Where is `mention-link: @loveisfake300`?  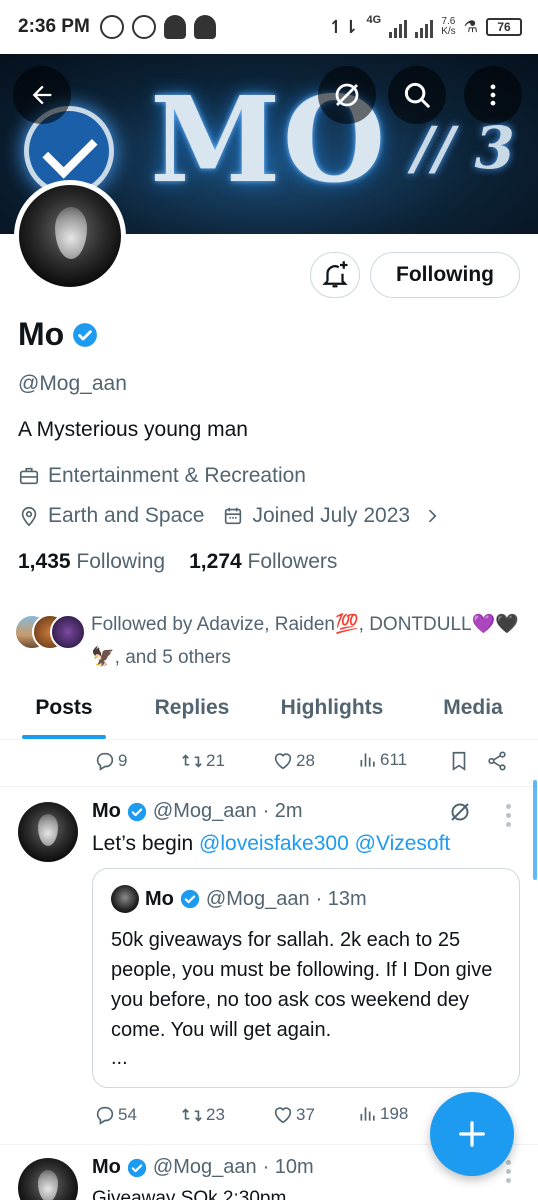 mention-link: @loveisfake300 is located at coordinates (274, 843).